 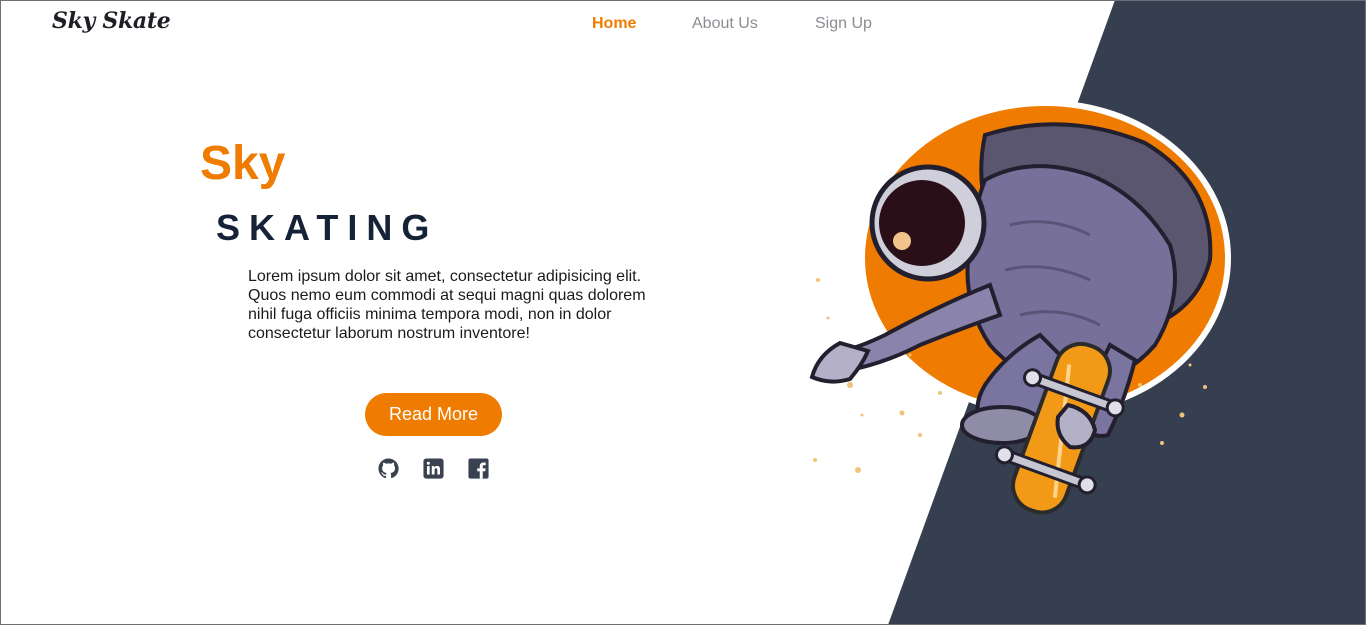 I want to click on hero-title-skating: SKATING, so click(x=327, y=227).